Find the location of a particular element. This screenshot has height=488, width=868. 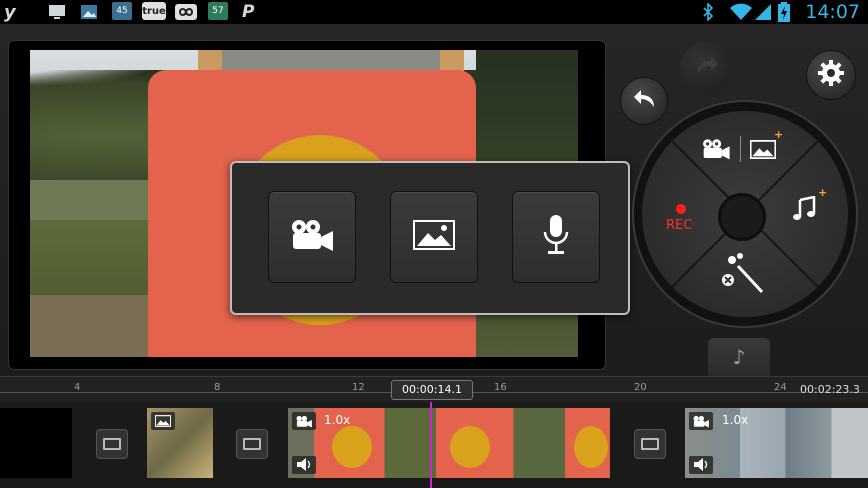

timeline-clip-video is located at coordinates (776, 443).